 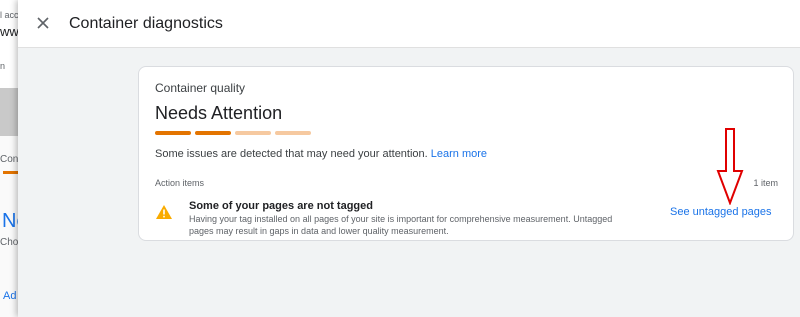 I want to click on background-app: l acc ww n Con Ne Cho Ad, so click(x=9, y=158).